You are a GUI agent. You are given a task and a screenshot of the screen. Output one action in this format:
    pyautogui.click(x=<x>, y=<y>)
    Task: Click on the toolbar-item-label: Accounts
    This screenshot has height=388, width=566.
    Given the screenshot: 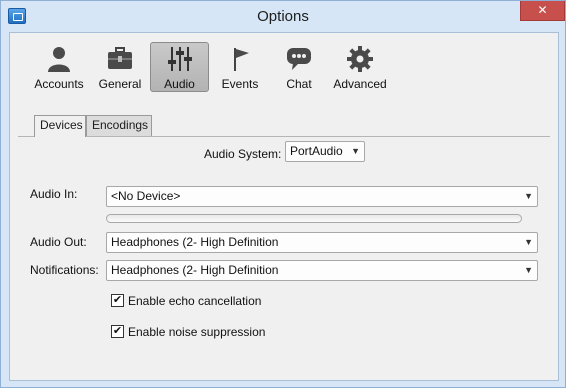 What is the action you would take?
    pyautogui.click(x=59, y=84)
    